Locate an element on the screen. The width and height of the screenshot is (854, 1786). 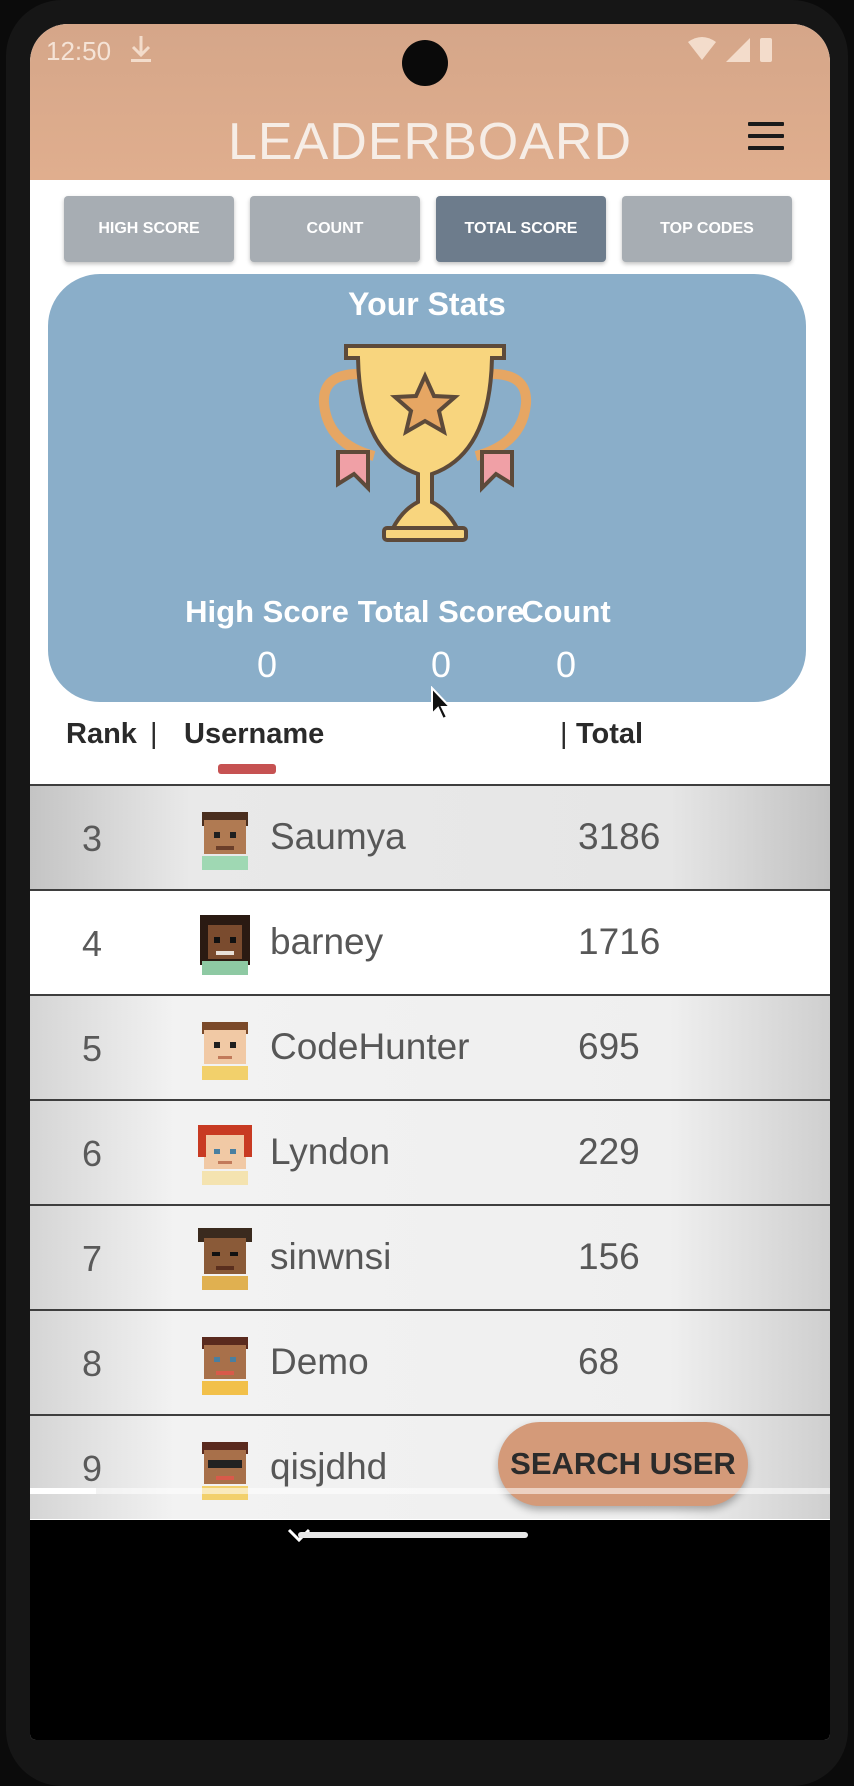
download-icon is located at coordinates (141, 49).